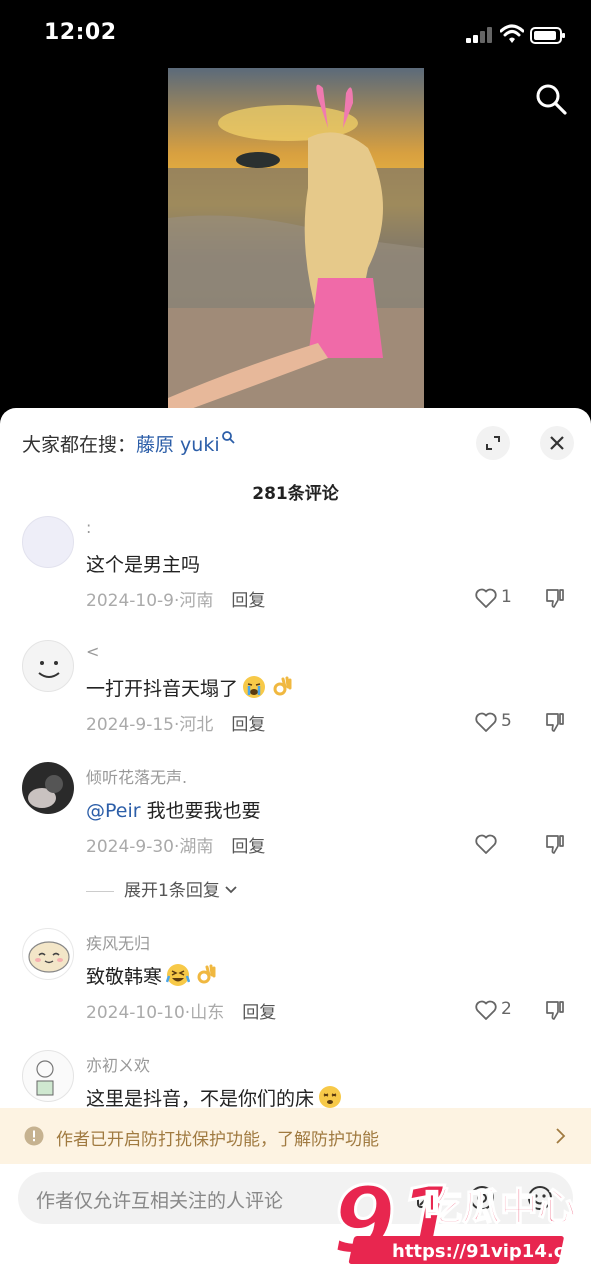 The image size is (591, 1280). What do you see at coordinates (506, 721) in the screenshot?
I see `like-count: 5` at bounding box center [506, 721].